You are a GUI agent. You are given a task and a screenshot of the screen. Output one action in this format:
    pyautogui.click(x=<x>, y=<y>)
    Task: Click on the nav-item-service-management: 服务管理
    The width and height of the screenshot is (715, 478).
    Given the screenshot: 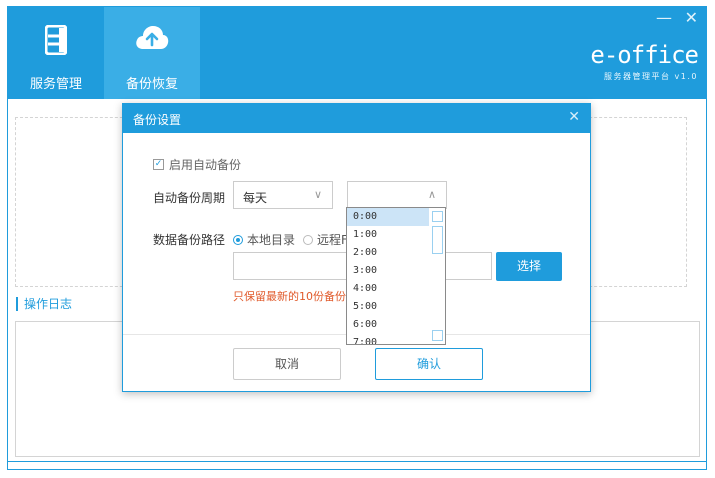 What is the action you would take?
    pyautogui.click(x=56, y=53)
    